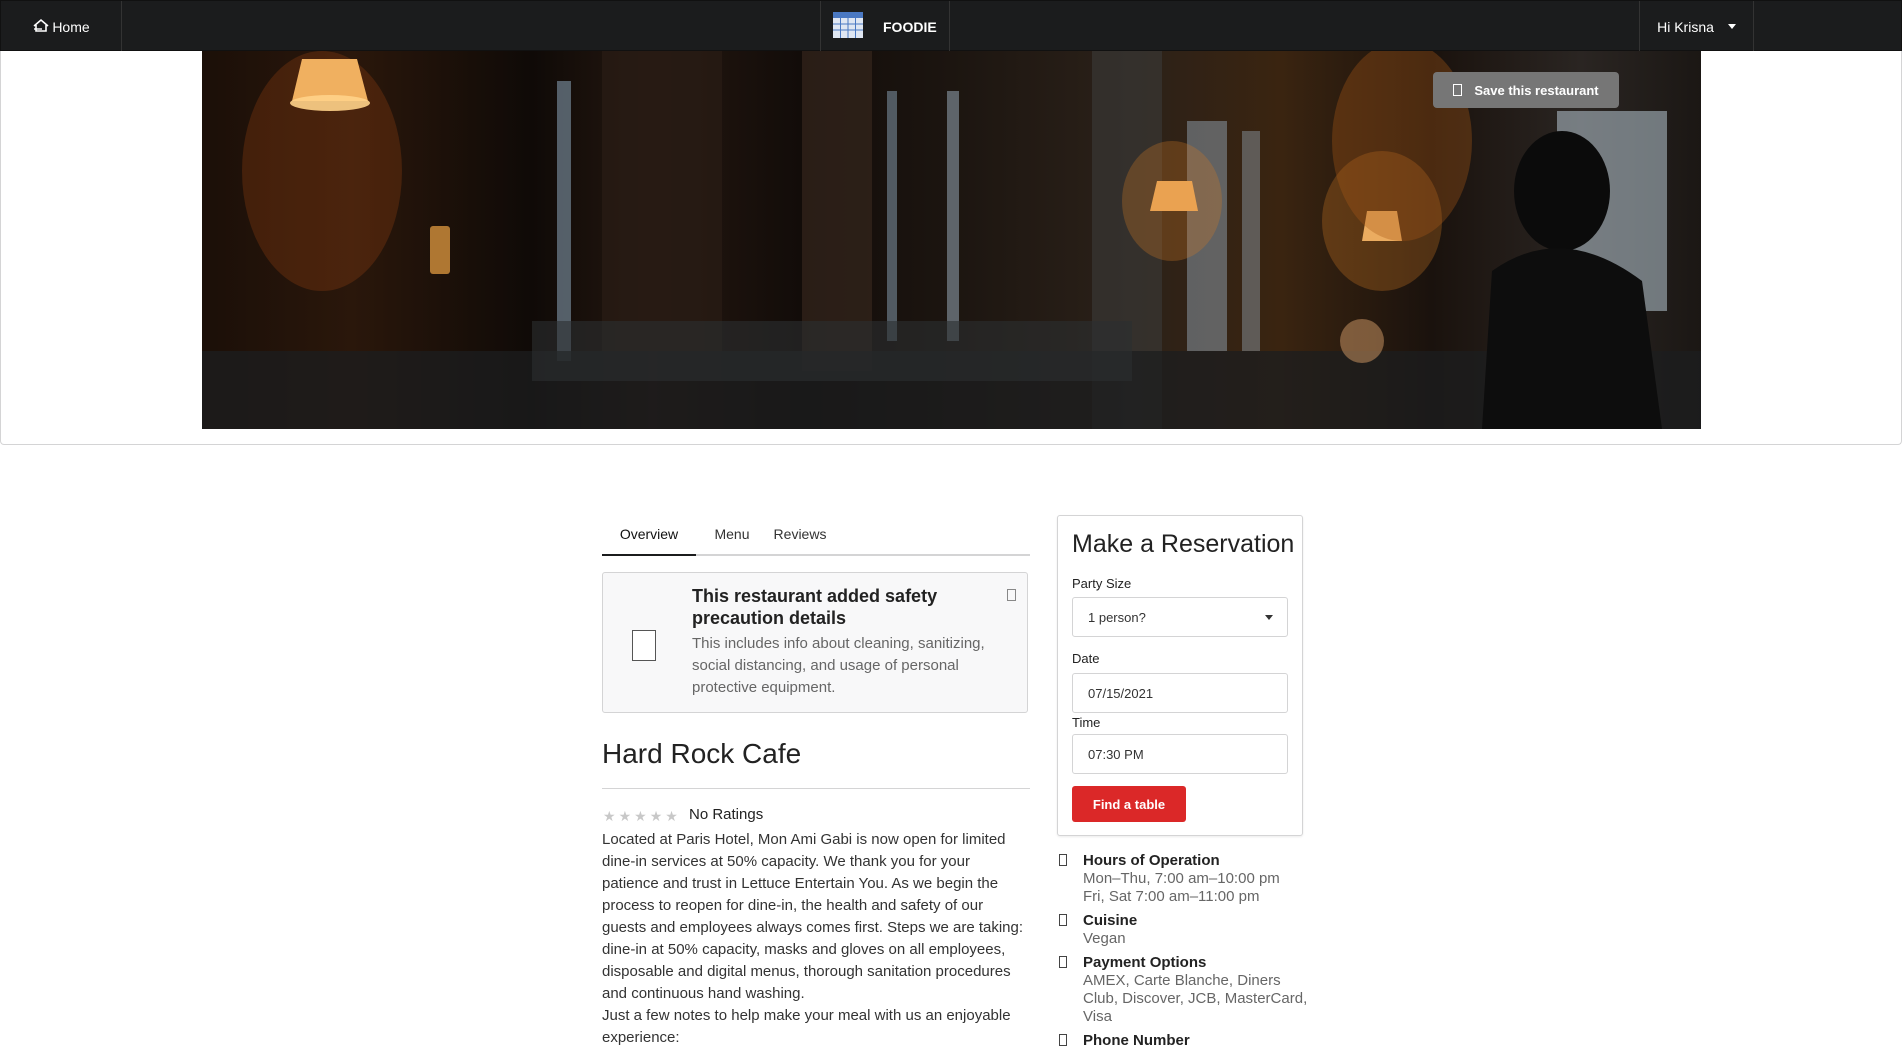 This screenshot has height=1056, width=1902. What do you see at coordinates (1063, 920) in the screenshot?
I see `utensils-icon` at bounding box center [1063, 920].